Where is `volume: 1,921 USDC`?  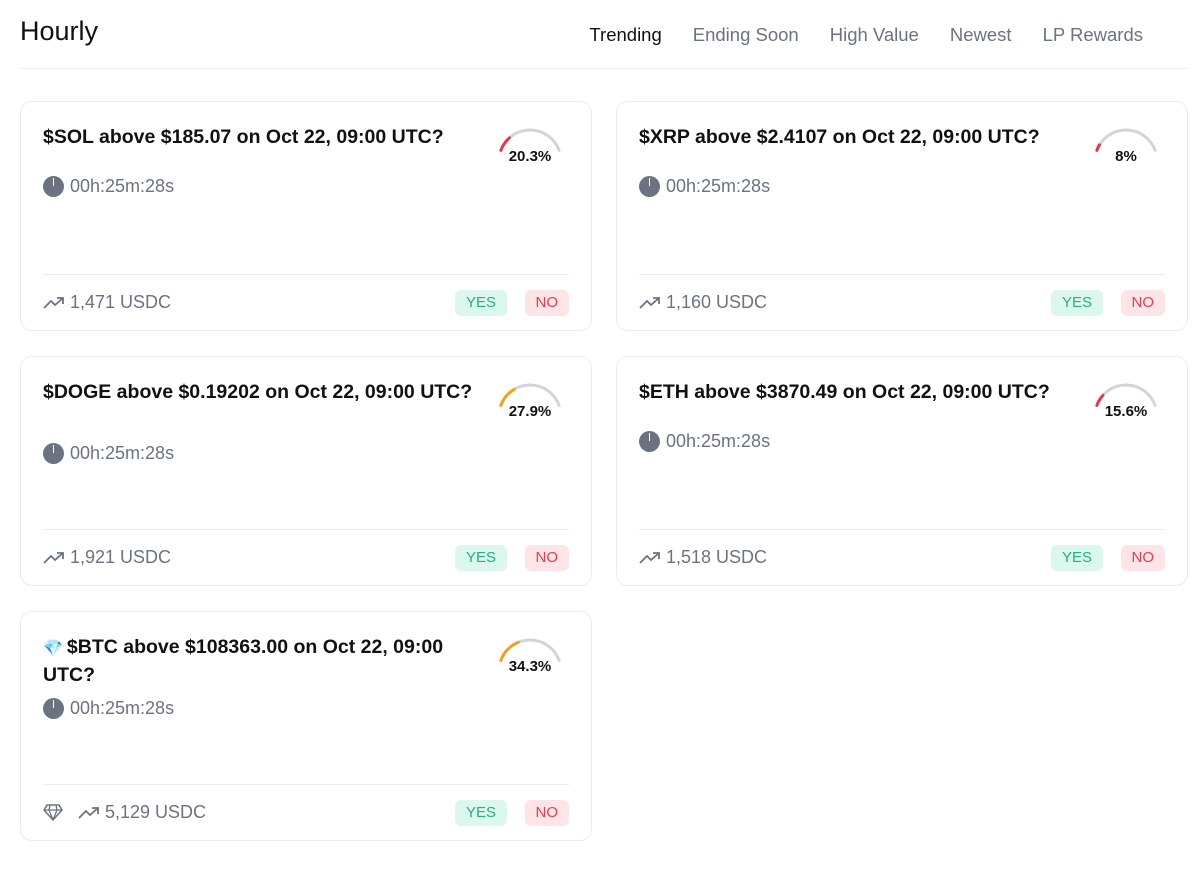
volume: 1,921 USDC is located at coordinates (107, 557).